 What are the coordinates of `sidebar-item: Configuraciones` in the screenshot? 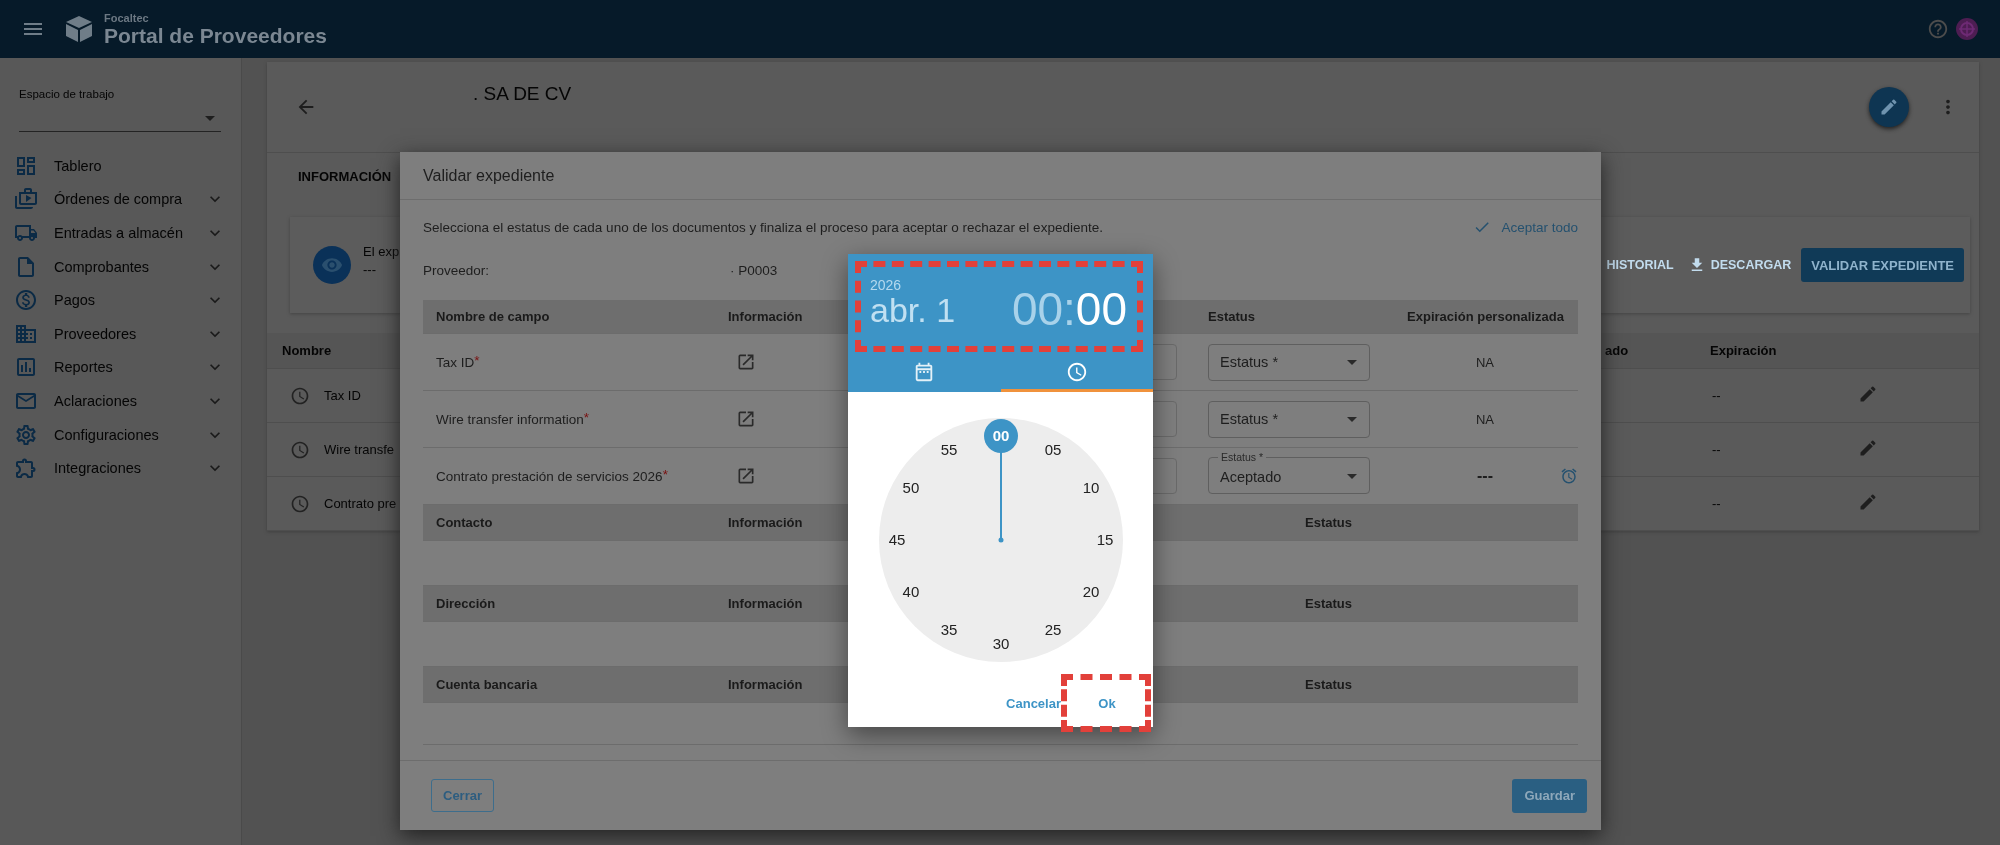 It's located at (120, 434).